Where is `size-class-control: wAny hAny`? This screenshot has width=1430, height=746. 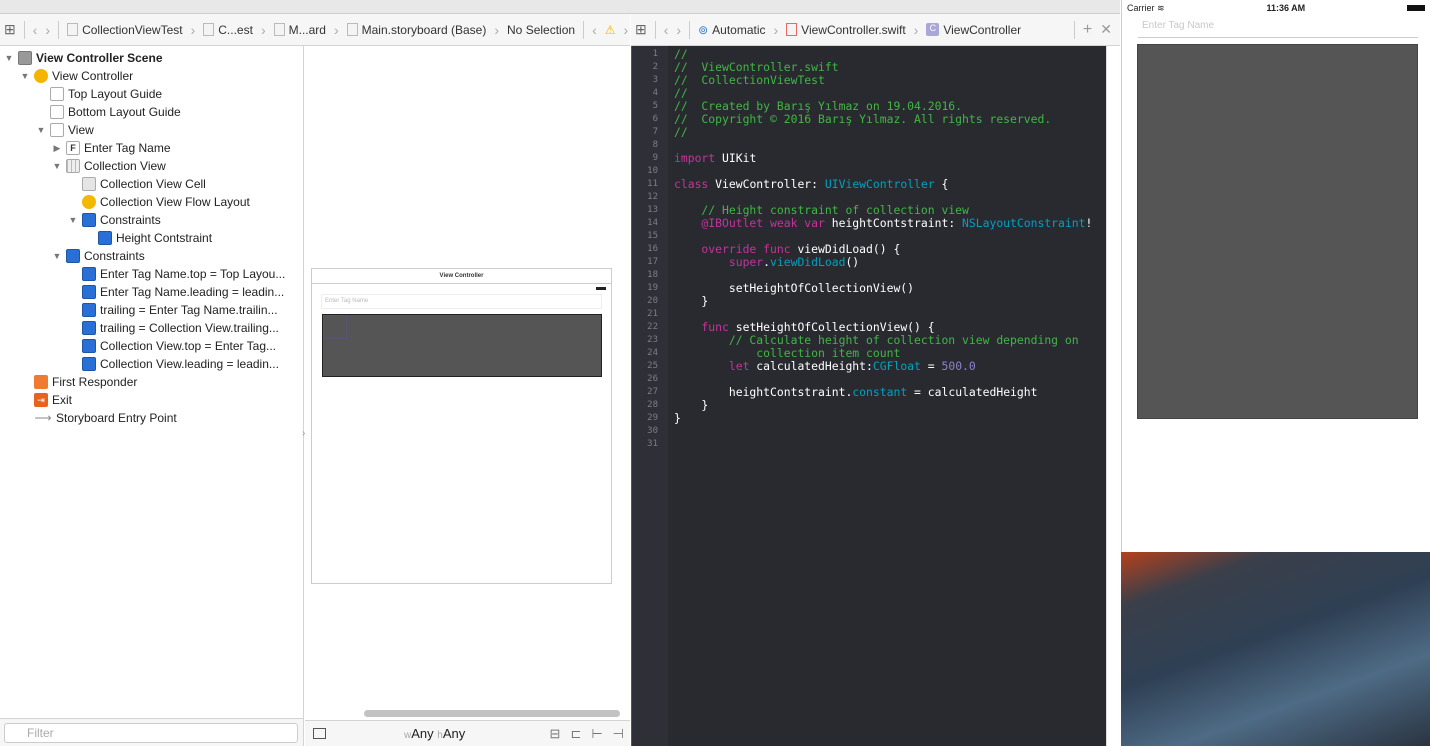
size-class-control: wAny hAny is located at coordinates (434, 733).